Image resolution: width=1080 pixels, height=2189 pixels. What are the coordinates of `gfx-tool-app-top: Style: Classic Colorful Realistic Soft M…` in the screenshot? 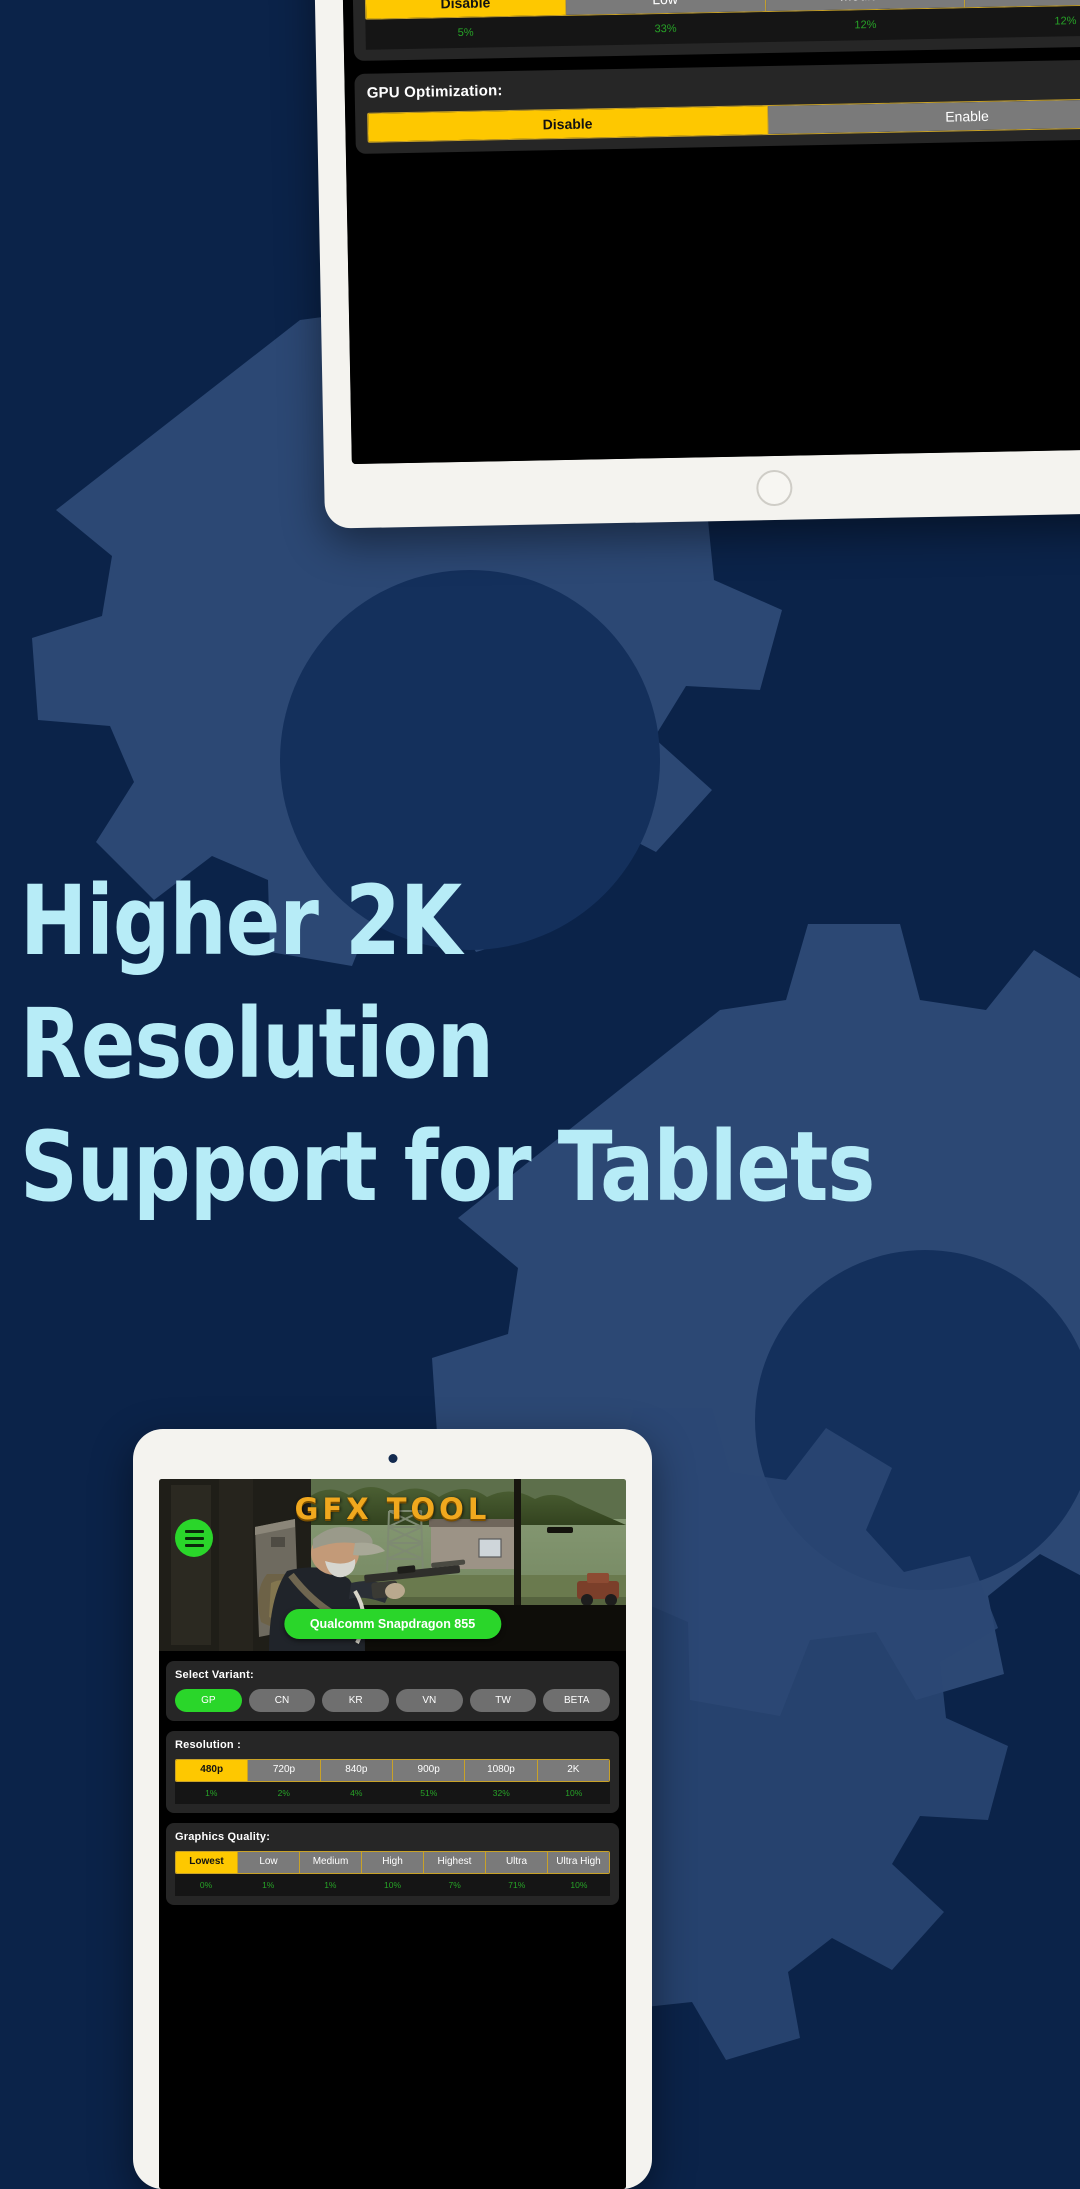 It's located at (707, 232).